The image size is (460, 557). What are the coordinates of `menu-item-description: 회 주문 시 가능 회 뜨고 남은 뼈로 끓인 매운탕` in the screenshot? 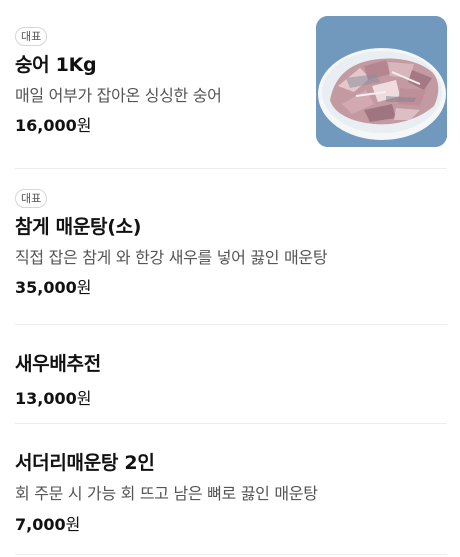 It's located at (166, 493).